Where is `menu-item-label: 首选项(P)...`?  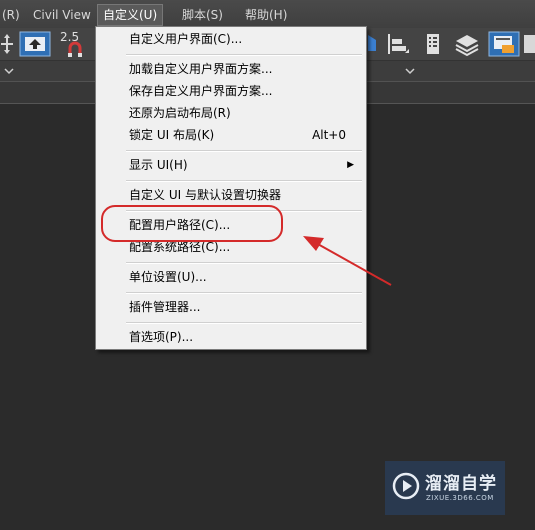 menu-item-label: 首选项(P)... is located at coordinates (161, 337).